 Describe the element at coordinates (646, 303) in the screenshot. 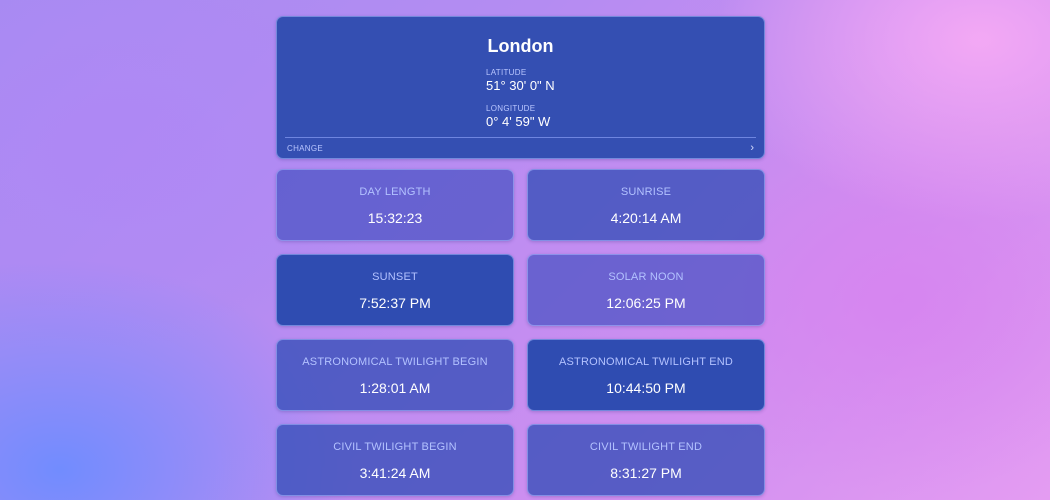

I see `tile-value: 12:06:25 PM` at that location.